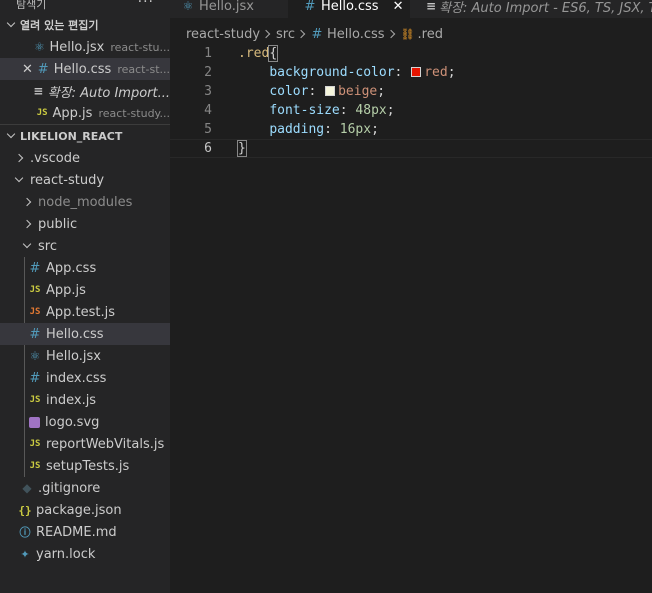 Image resolution: width=652 pixels, height=593 pixels. I want to click on brace-open: {, so click(273, 53).